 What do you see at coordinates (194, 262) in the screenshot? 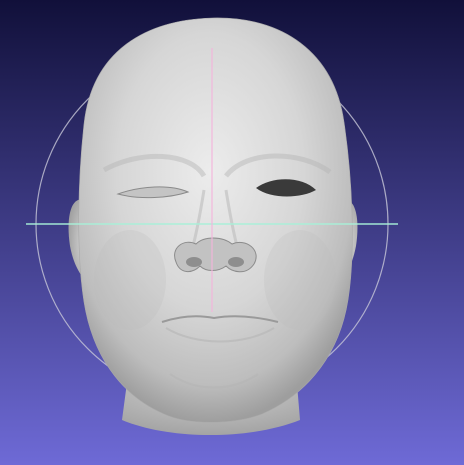
I see `left-nostril` at bounding box center [194, 262].